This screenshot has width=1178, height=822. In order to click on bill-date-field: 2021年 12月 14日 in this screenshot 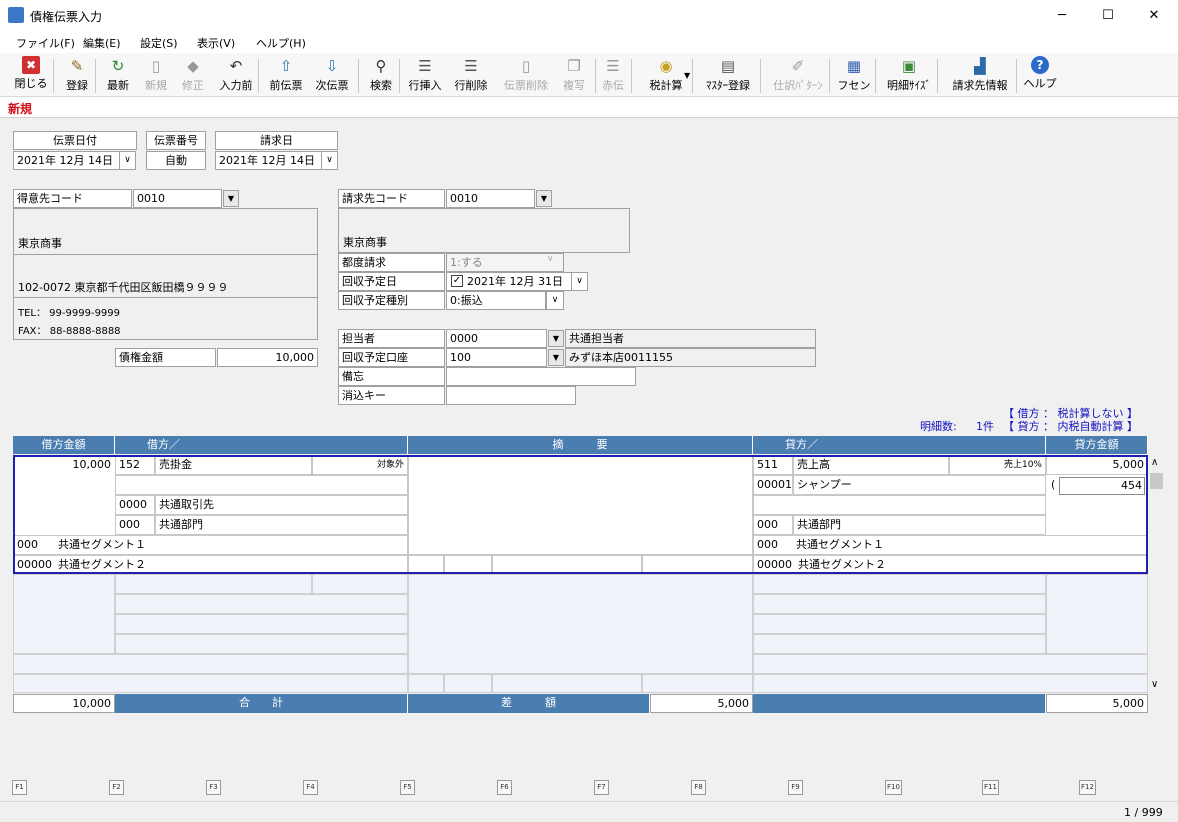, I will do `click(269, 160)`.